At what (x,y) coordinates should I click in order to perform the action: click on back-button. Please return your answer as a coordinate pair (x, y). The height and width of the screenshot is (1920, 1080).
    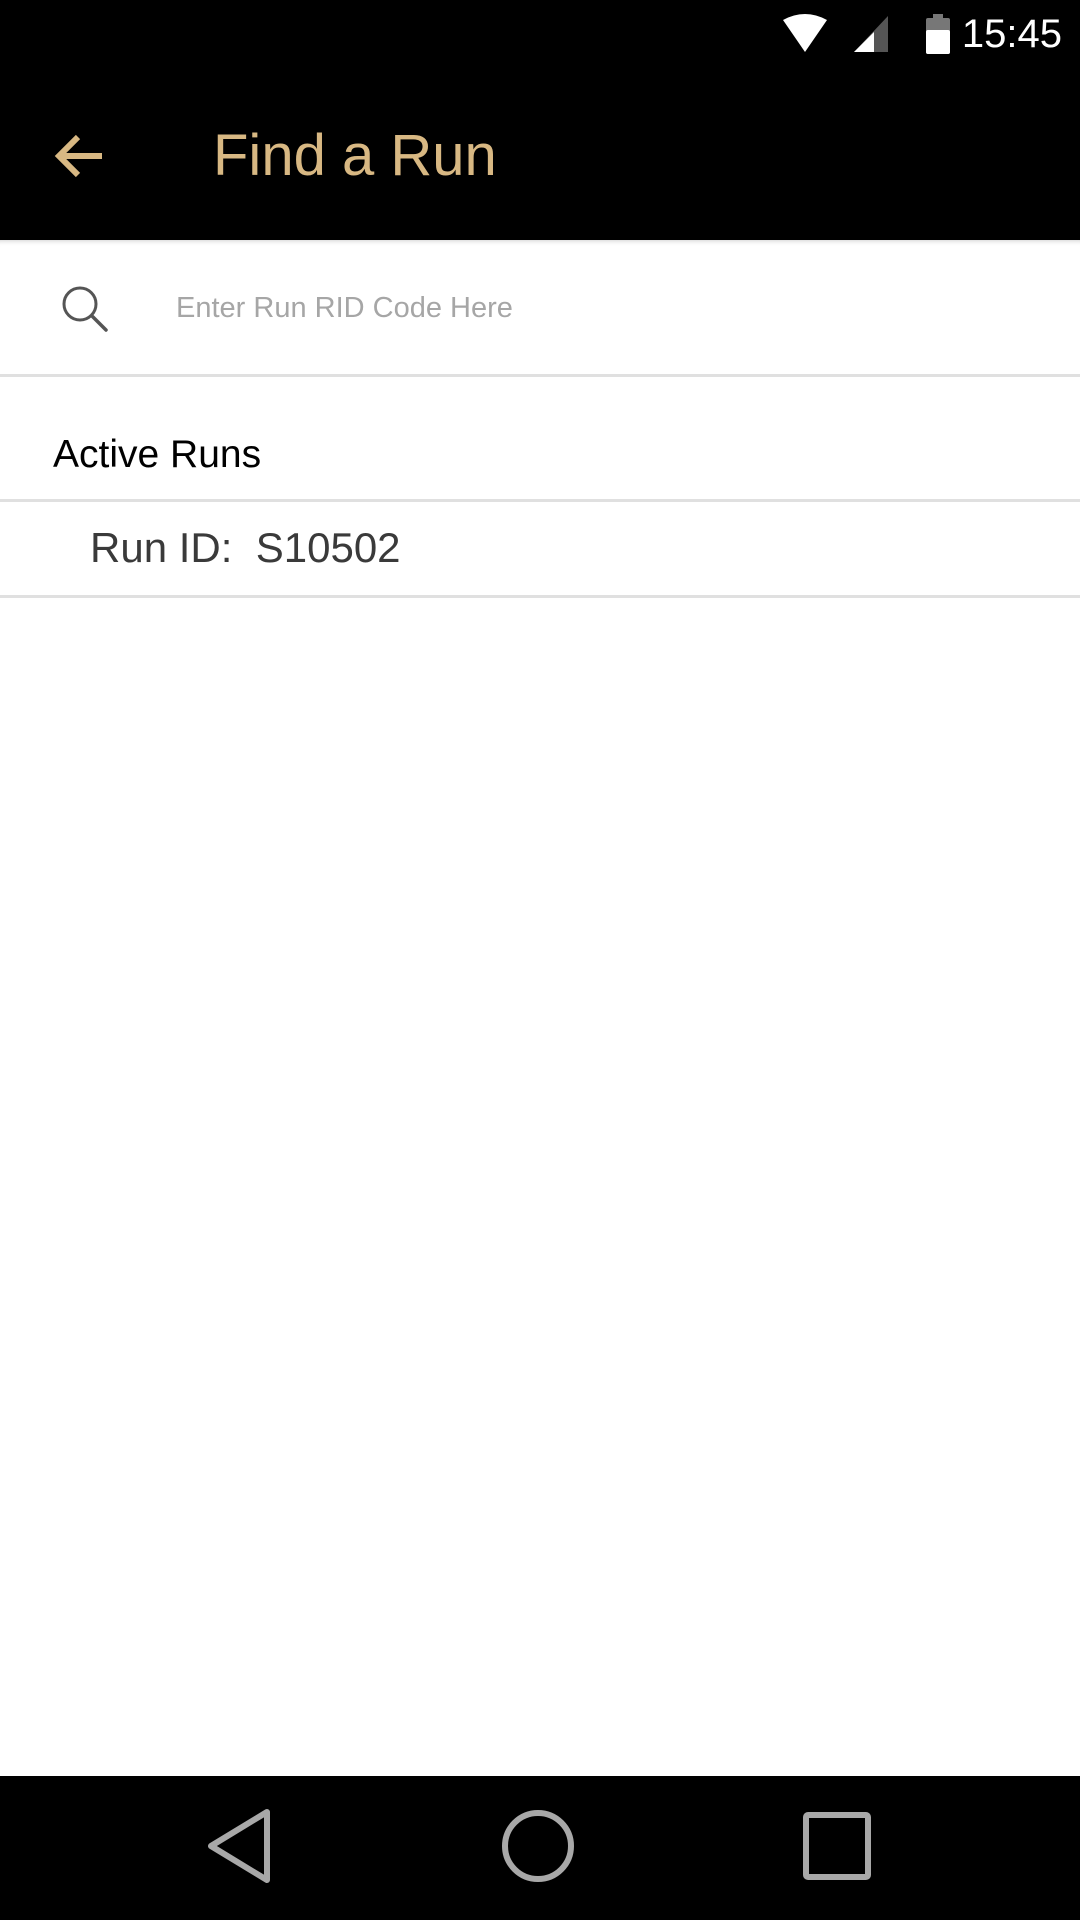
    Looking at the image, I should click on (80, 158).